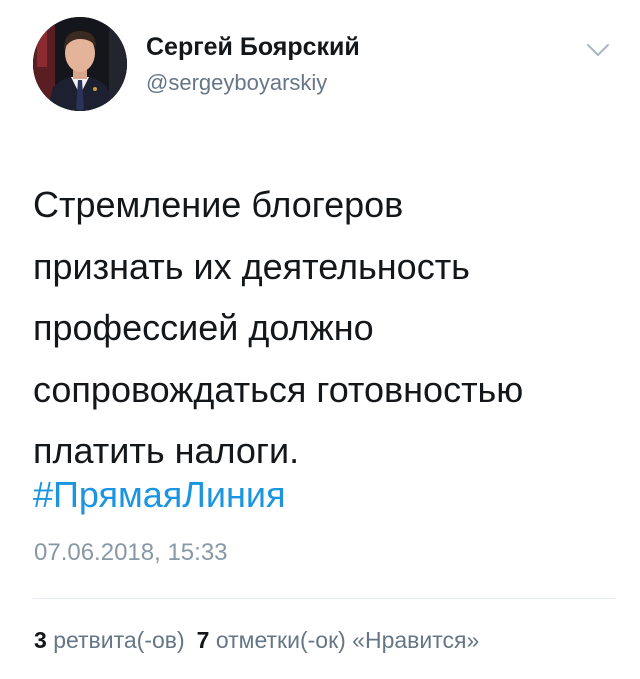  I want to click on tweet-stats: 3 ретвита(-ов) 7 отметки(-ок) «Нравится», so click(256, 640).